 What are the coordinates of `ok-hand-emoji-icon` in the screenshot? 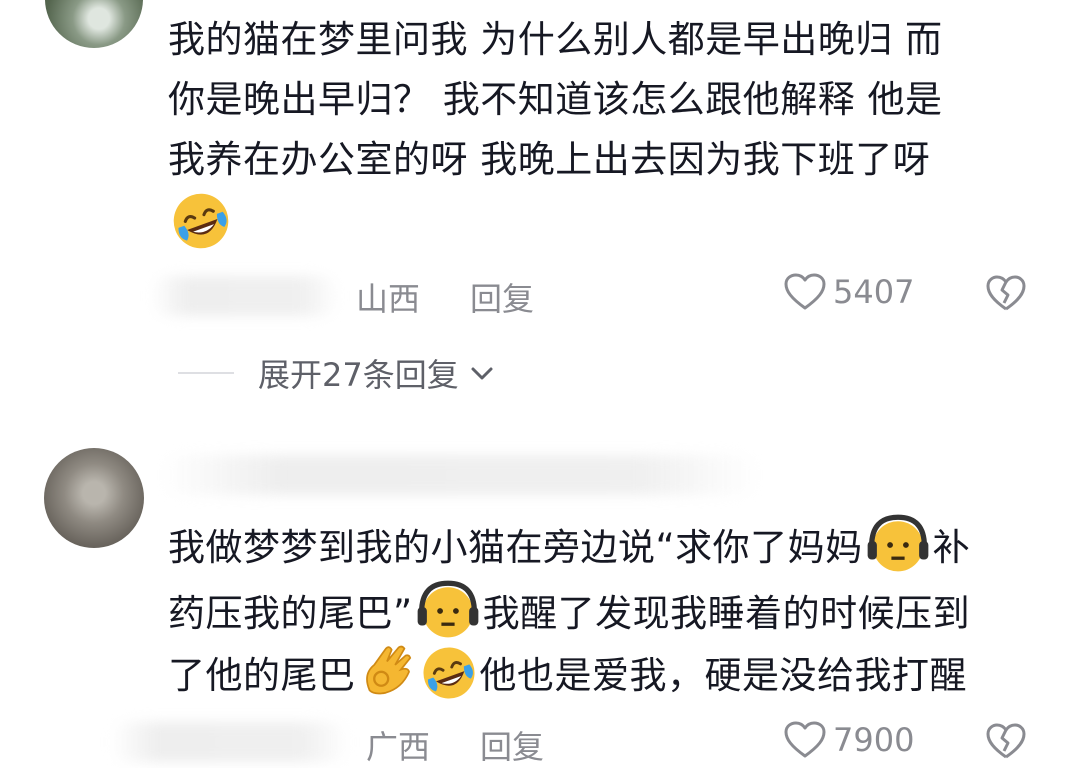 It's located at (388, 670).